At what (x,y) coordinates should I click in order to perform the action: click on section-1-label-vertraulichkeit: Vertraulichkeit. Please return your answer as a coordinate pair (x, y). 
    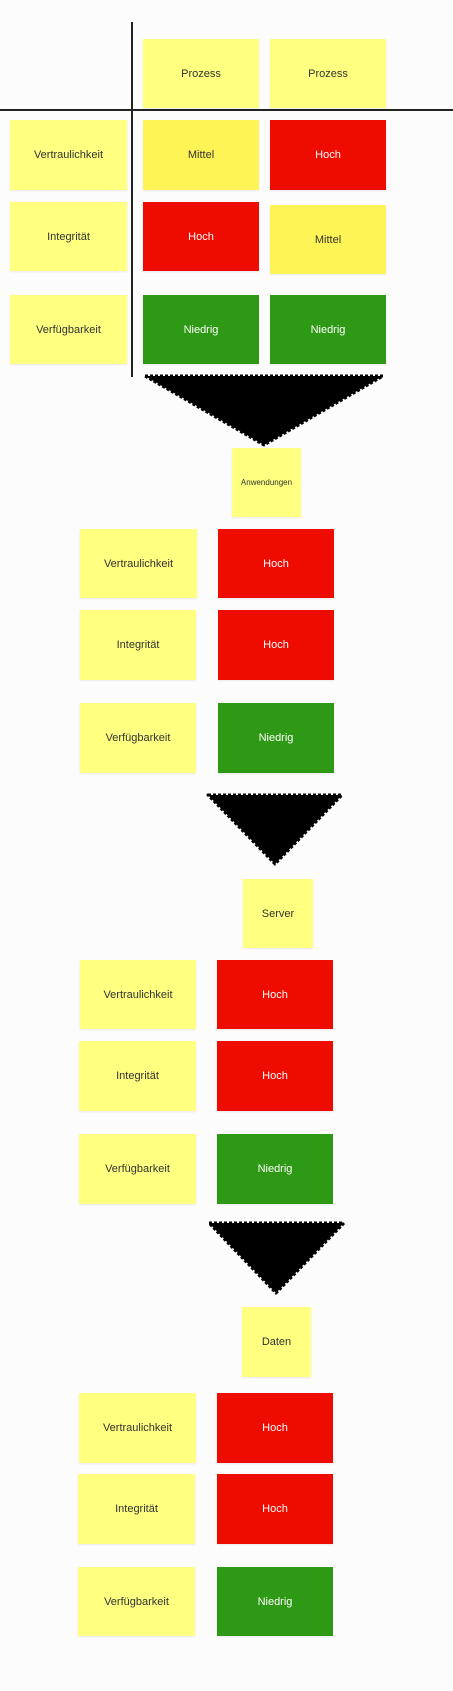
    Looking at the image, I should click on (138, 563).